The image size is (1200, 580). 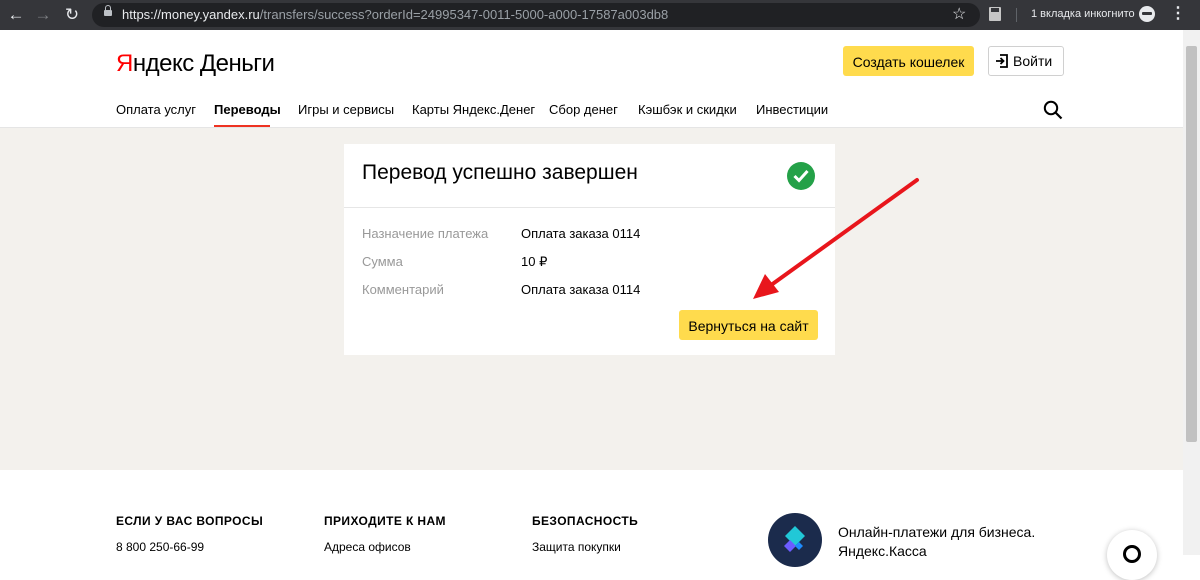 I want to click on nav-transfers: Переводы, so click(x=247, y=109).